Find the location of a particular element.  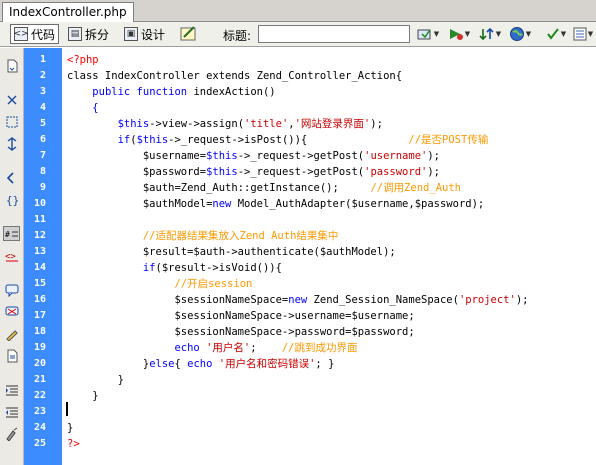

view-options-globe-icon: ▼ is located at coordinates (520, 34).